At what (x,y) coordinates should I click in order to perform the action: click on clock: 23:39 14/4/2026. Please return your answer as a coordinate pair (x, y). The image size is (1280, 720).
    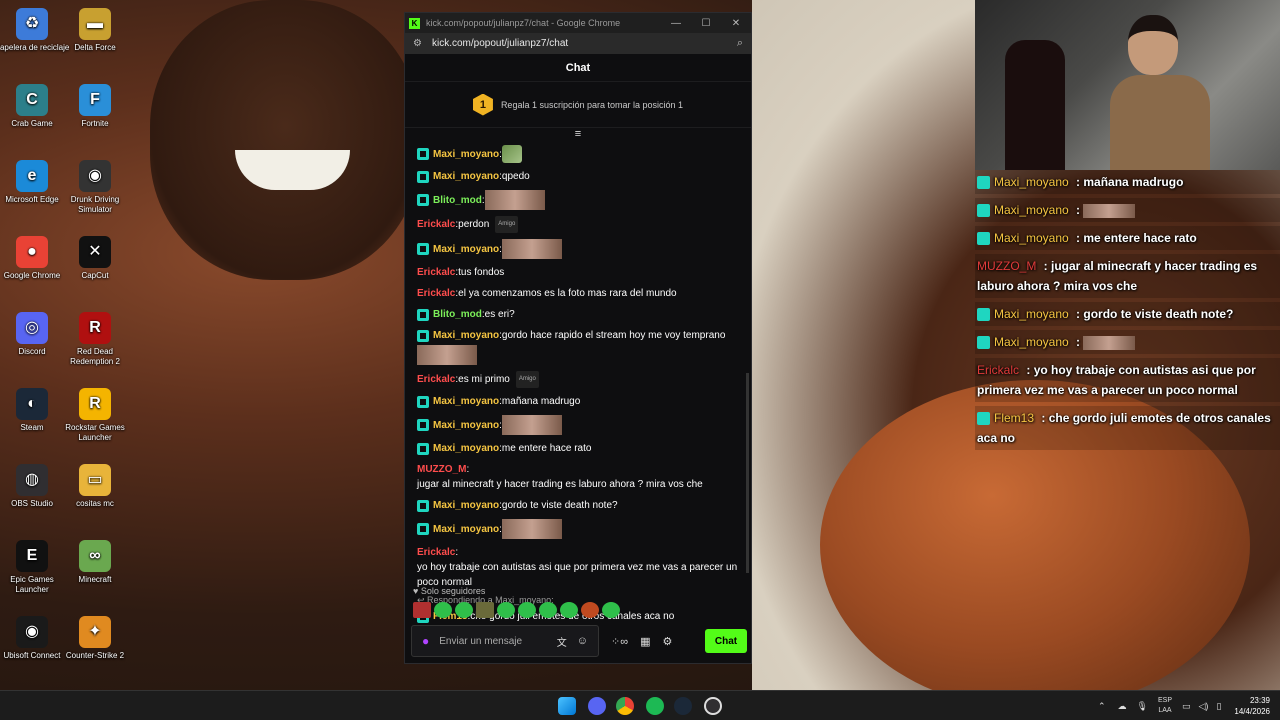
    Looking at the image, I should click on (1252, 706).